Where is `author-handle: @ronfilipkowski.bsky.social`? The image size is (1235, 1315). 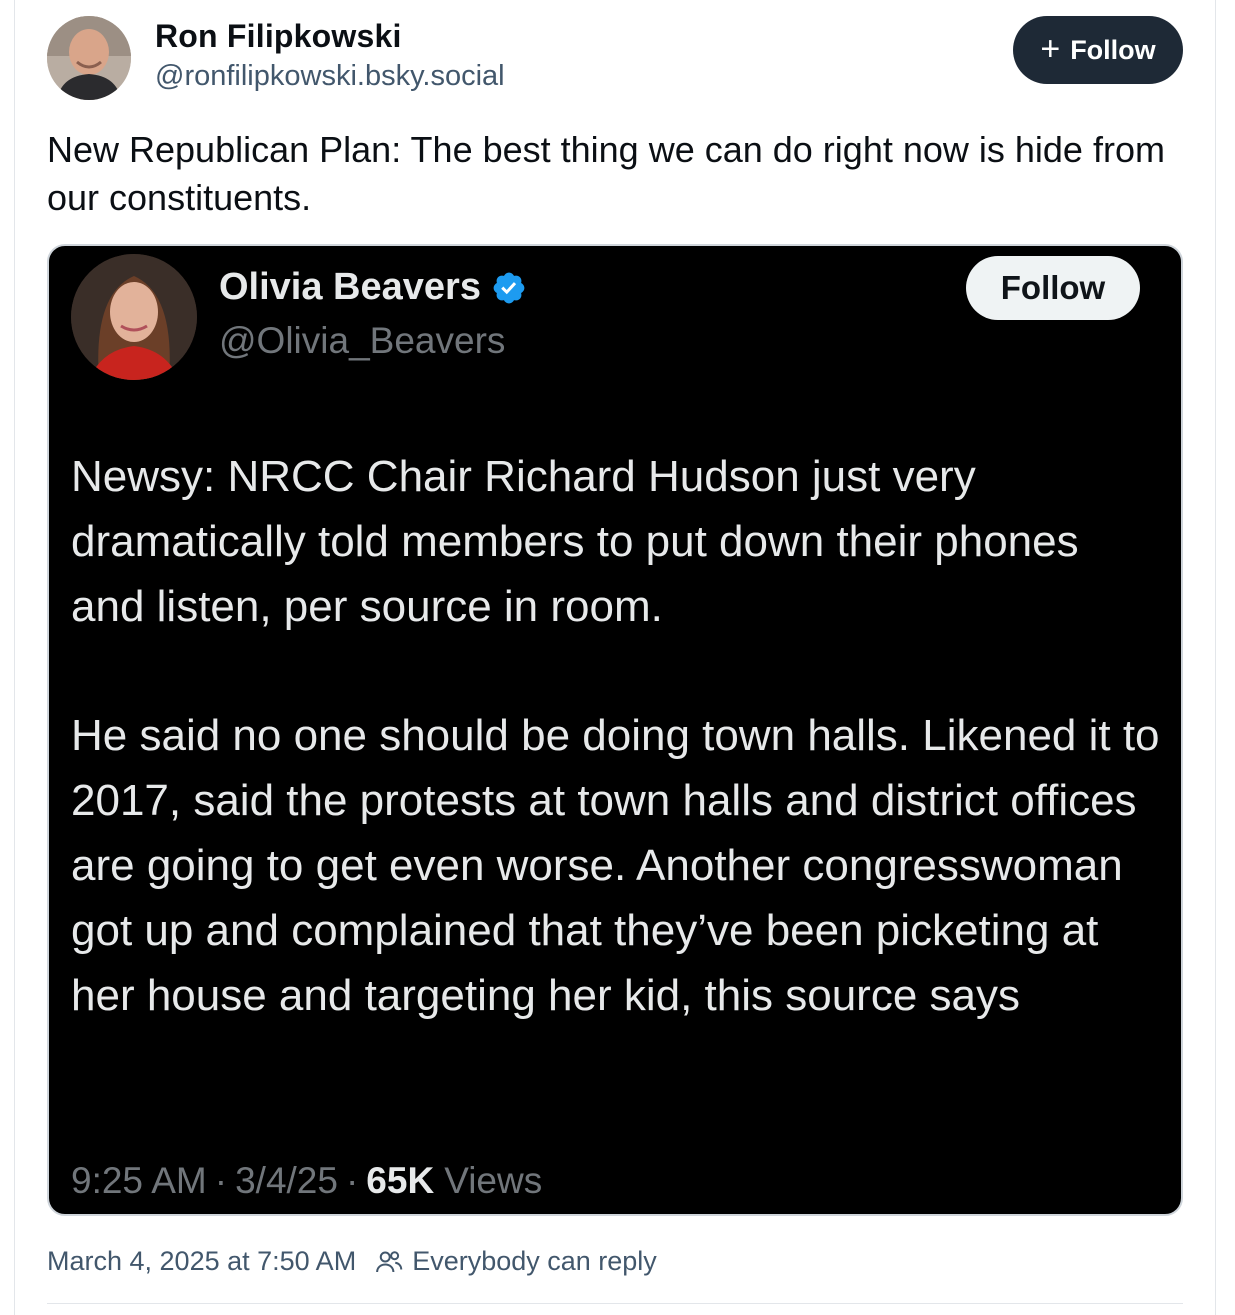
author-handle: @ronfilipkowski.bsky.social is located at coordinates (330, 76).